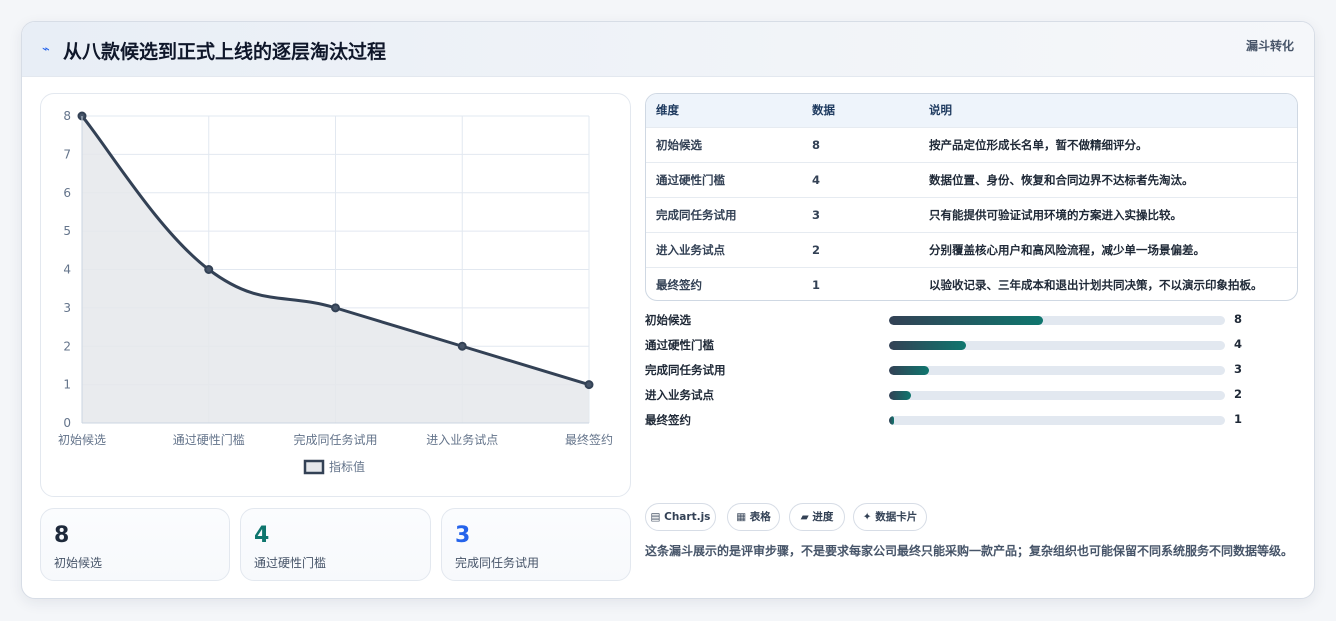 The width and height of the screenshot is (1336, 621). What do you see at coordinates (724, 249) in the screenshot?
I see `table-cell: 进入业务试点` at bounding box center [724, 249].